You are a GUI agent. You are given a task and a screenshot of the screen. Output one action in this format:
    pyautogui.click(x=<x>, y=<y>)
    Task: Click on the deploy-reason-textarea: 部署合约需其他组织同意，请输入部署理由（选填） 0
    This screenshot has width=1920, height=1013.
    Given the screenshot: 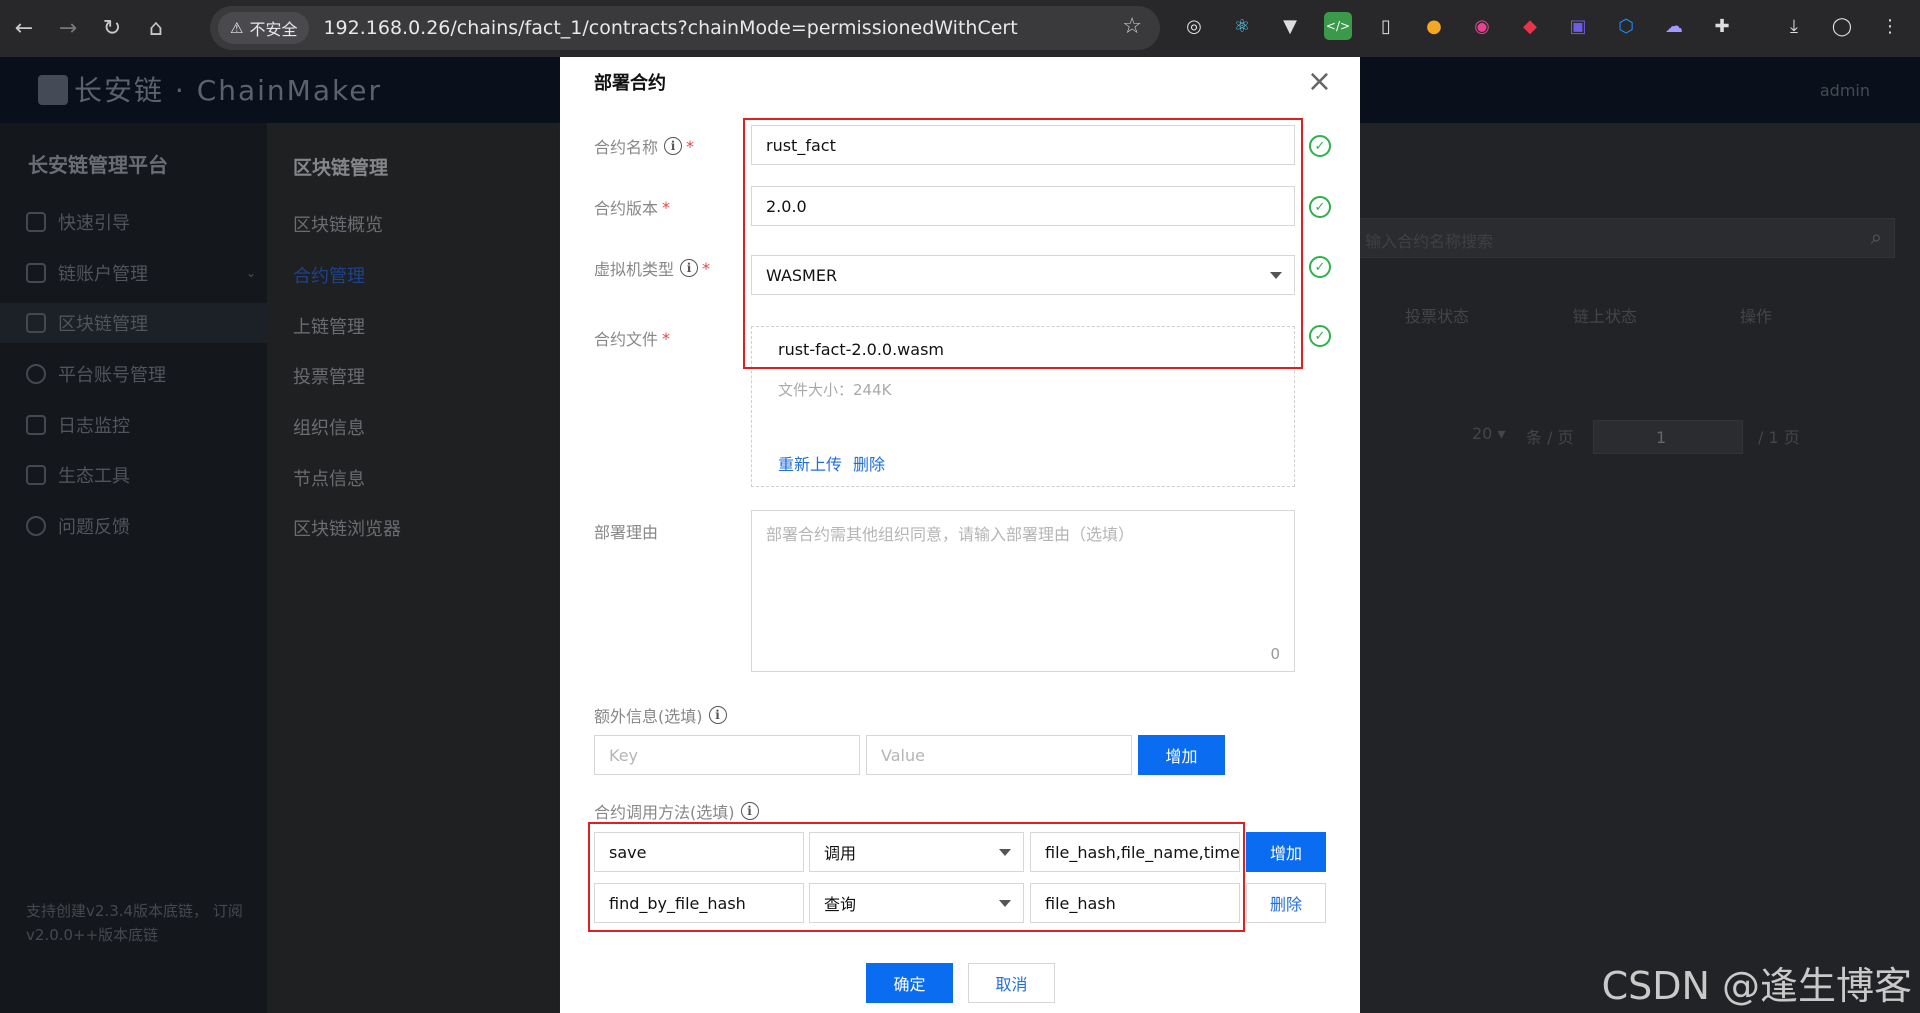 What is the action you would take?
    pyautogui.click(x=1023, y=591)
    